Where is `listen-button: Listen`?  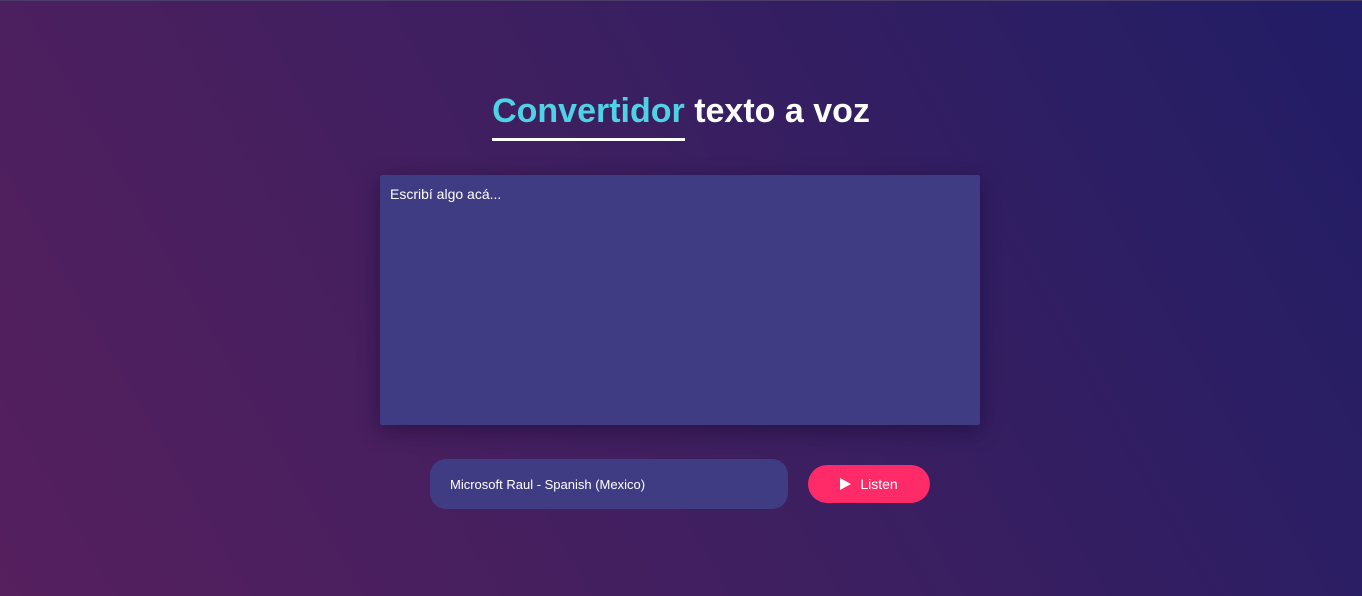
listen-button: Listen is located at coordinates (869, 484).